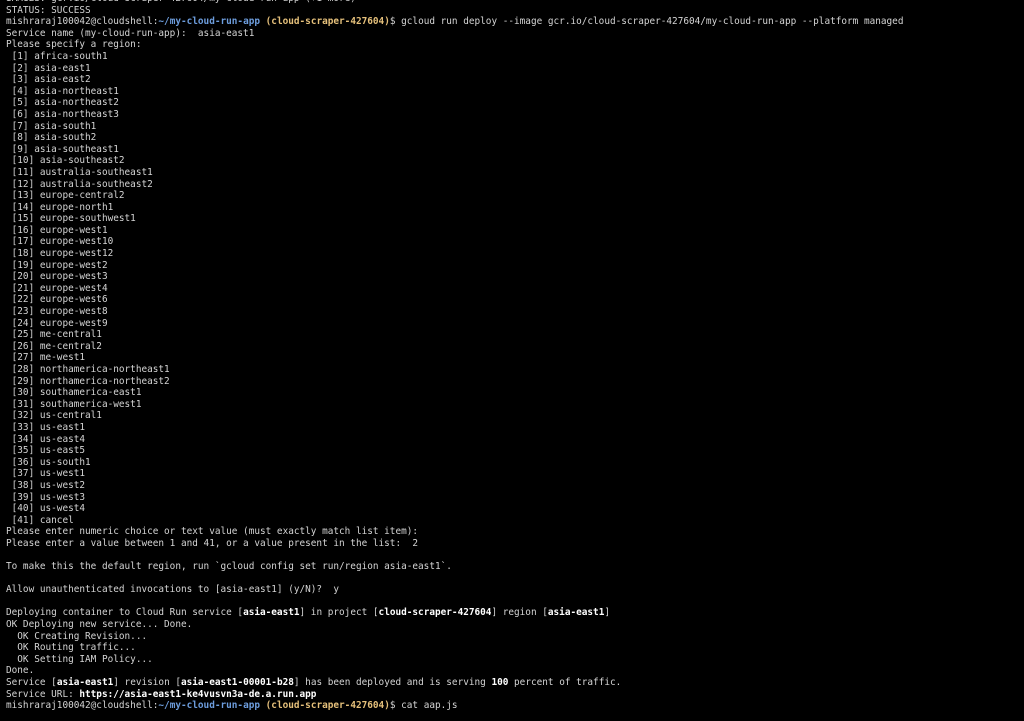 This screenshot has width=1024, height=721. I want to click on terminal-line: [24] europe-west9, so click(515, 324).